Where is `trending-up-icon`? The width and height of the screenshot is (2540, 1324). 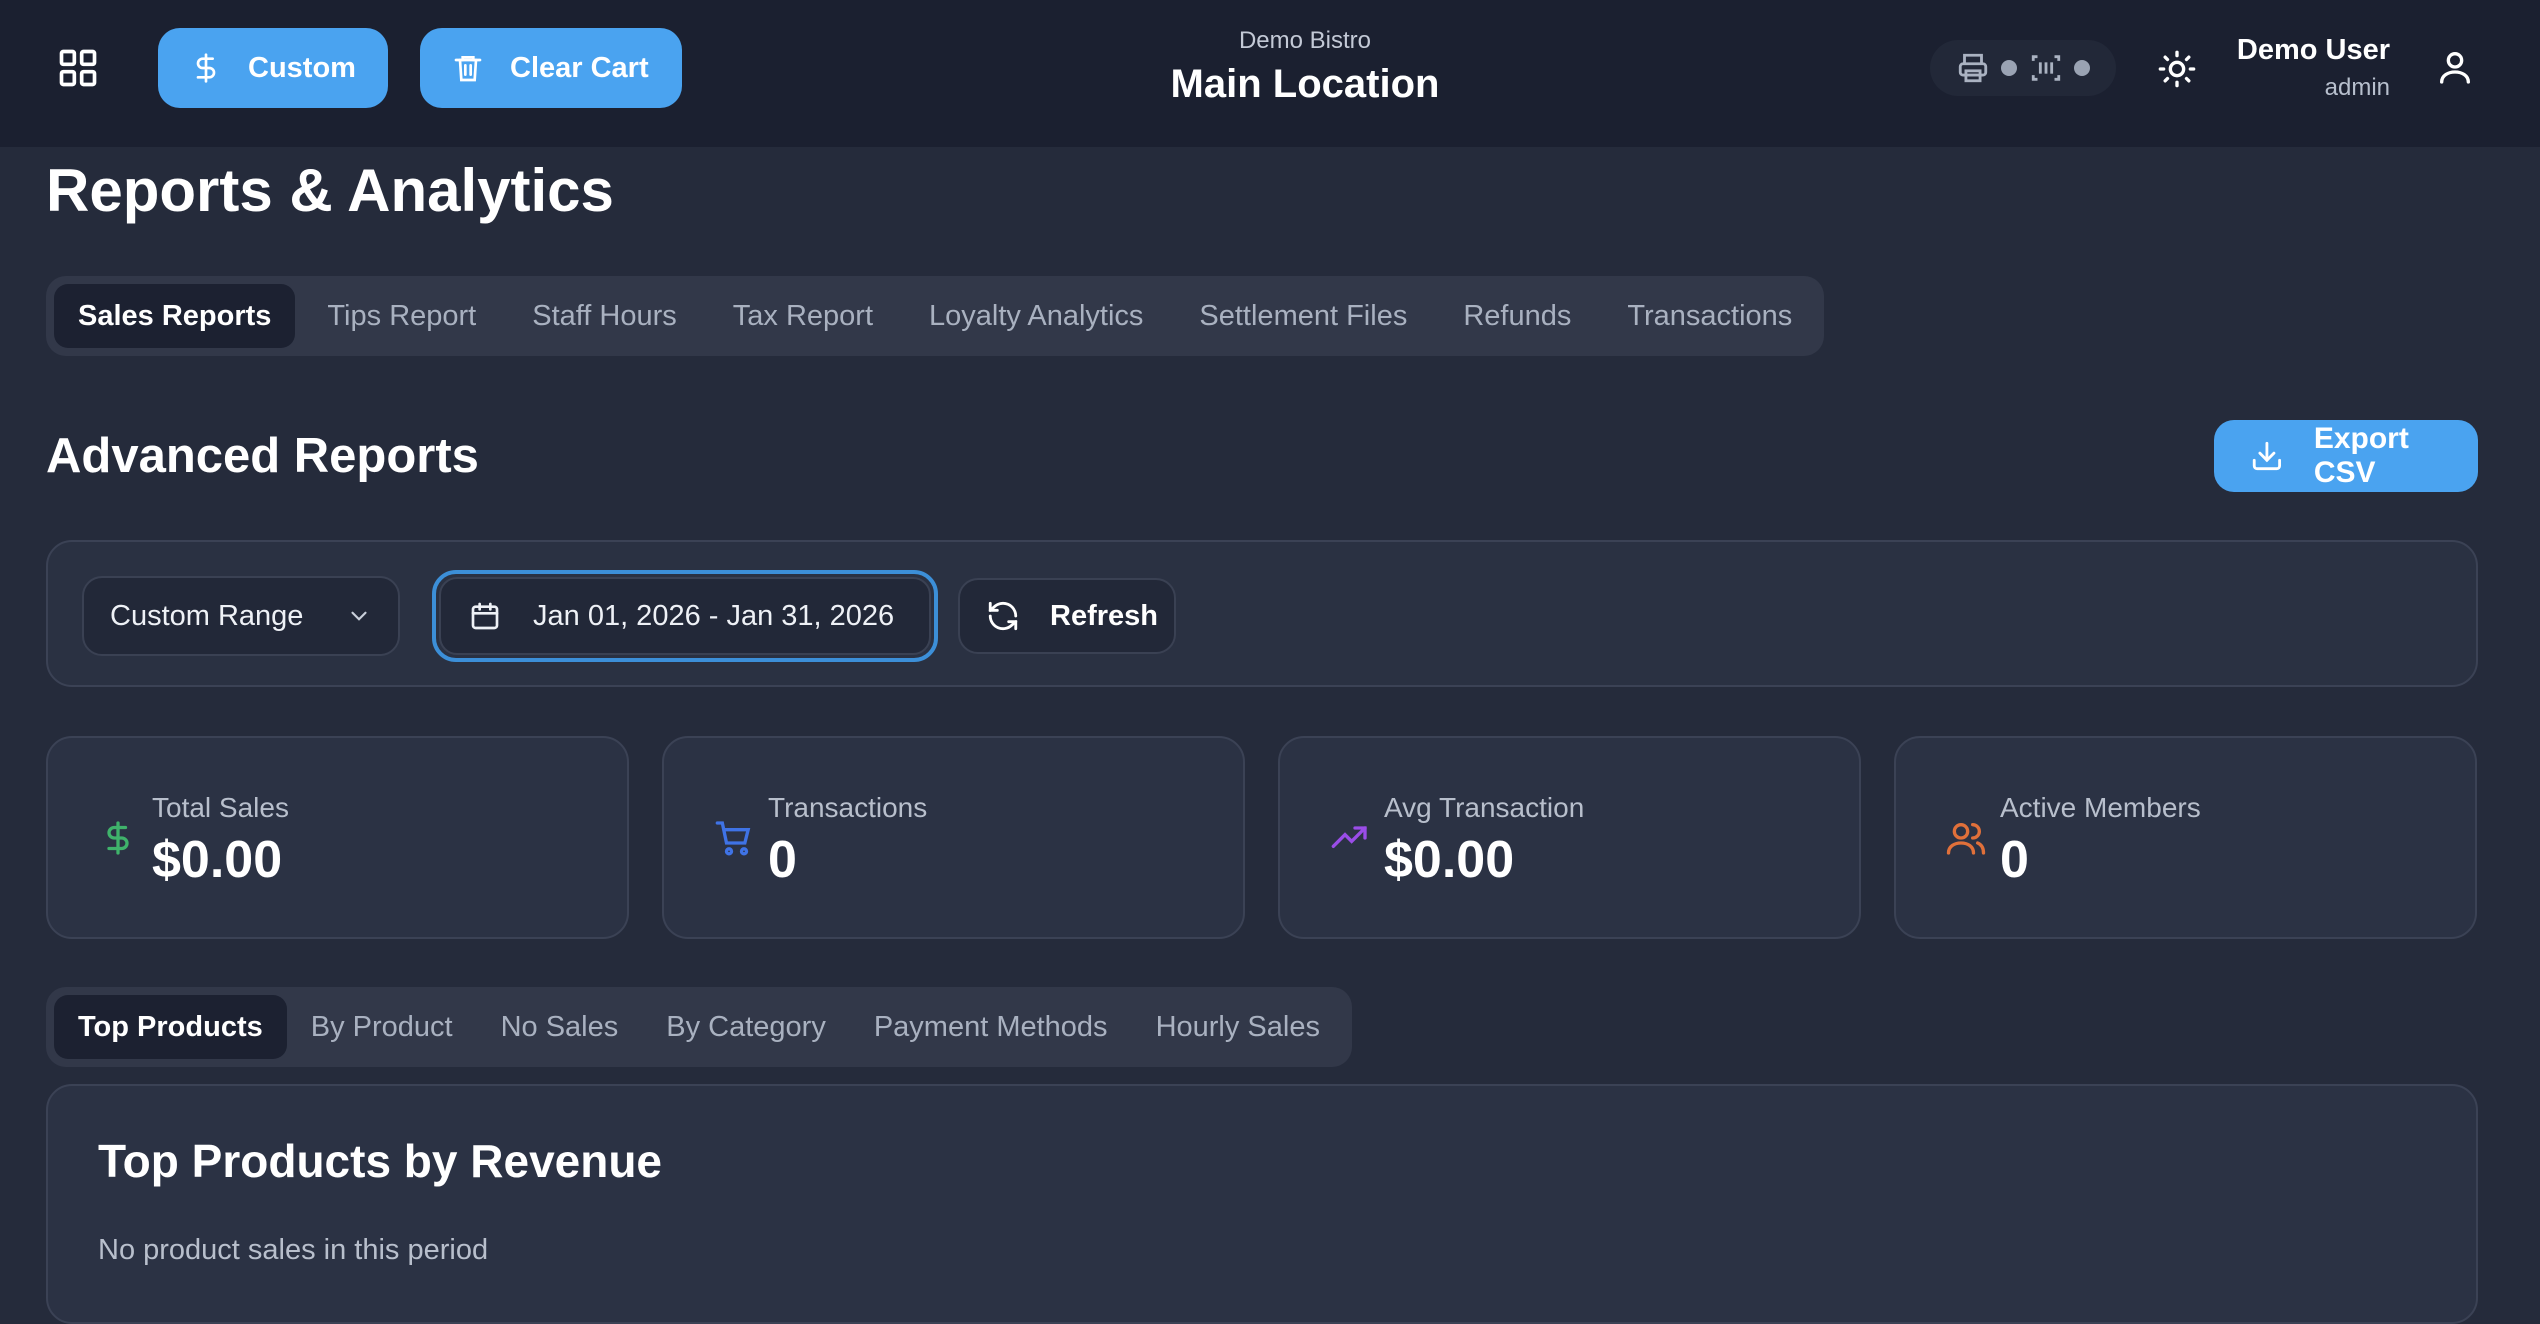 trending-up-icon is located at coordinates (1350, 838).